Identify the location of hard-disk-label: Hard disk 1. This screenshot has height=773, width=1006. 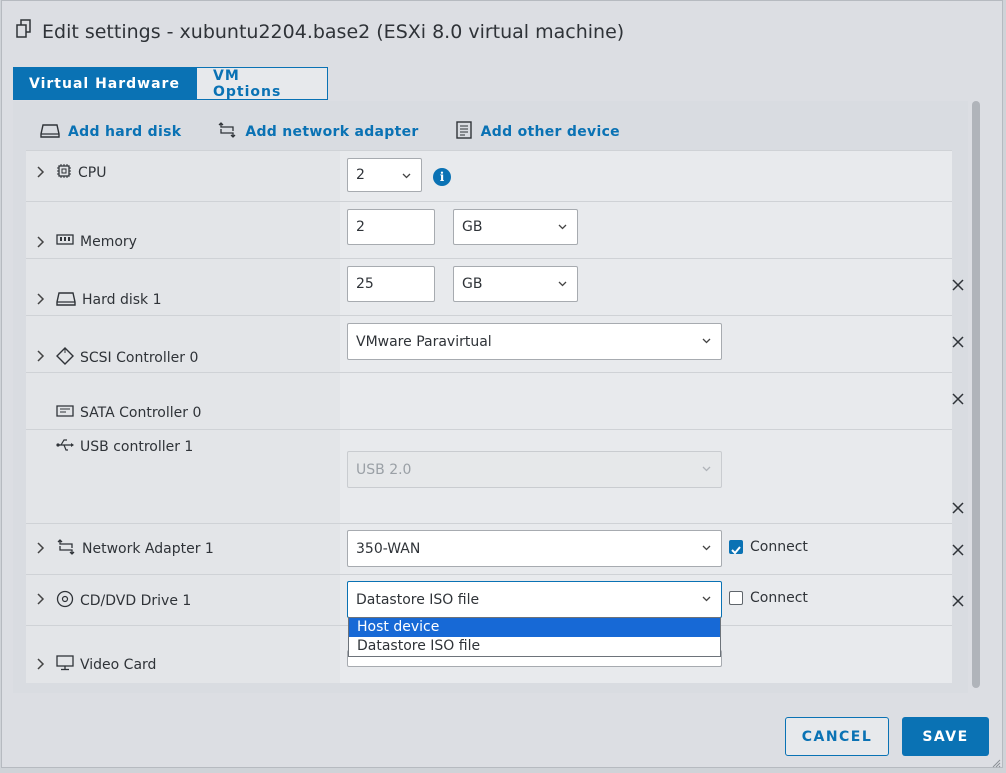
(109, 300).